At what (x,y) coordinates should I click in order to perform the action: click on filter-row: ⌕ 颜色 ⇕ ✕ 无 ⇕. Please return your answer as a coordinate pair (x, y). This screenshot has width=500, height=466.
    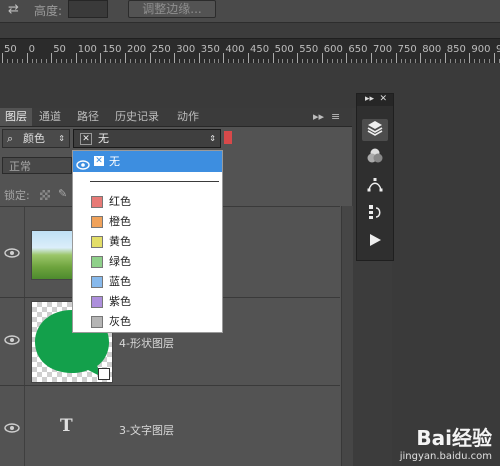
    Looking at the image, I should click on (176, 138).